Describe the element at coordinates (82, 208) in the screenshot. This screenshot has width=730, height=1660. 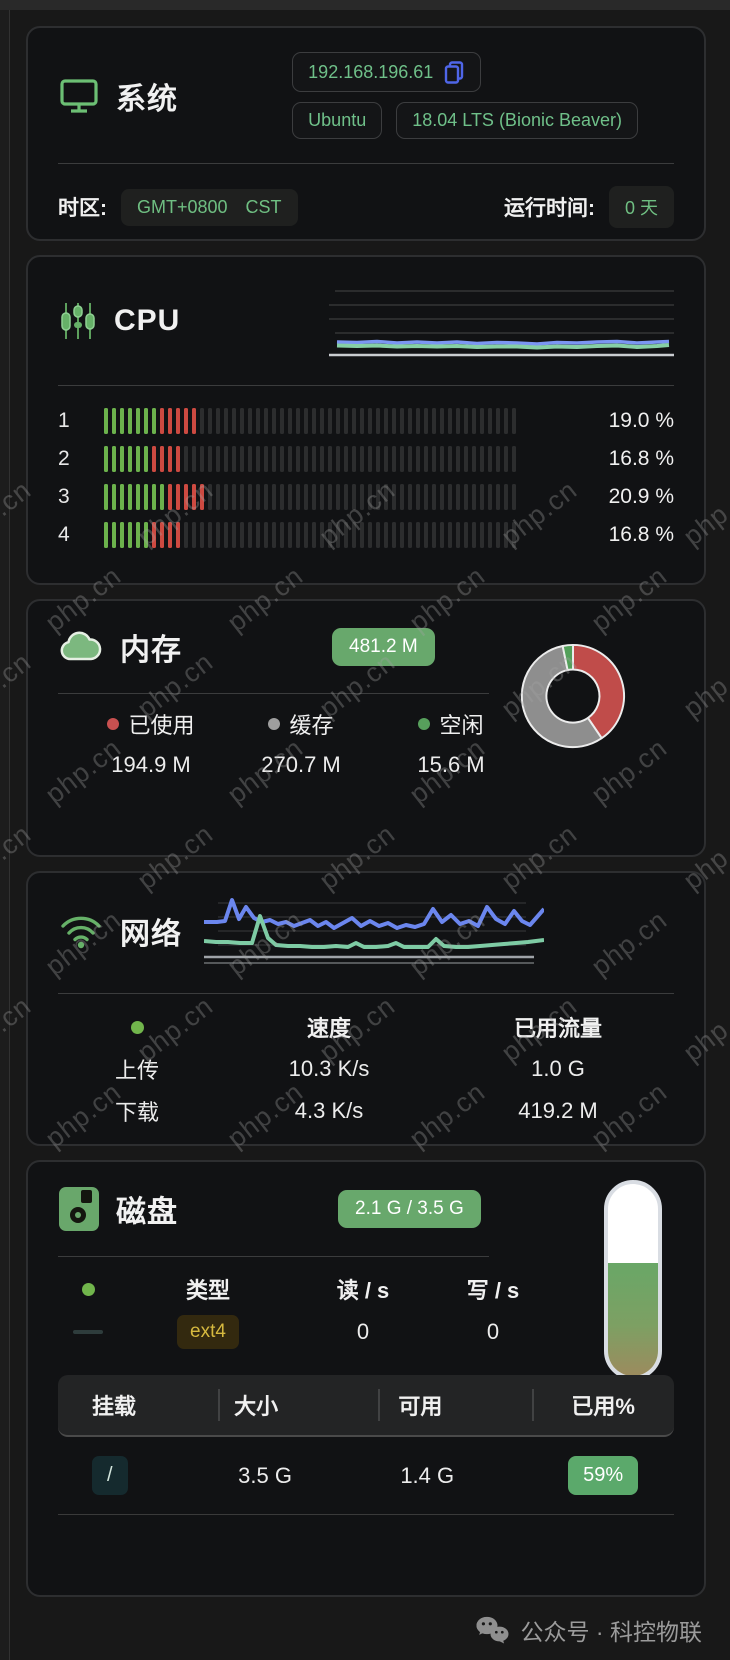
I see `timezone-label: 时区:` at that location.